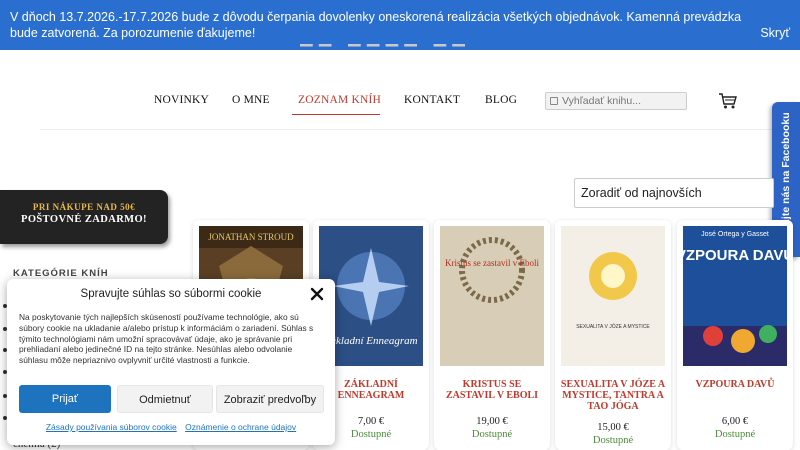 The image size is (800, 450). Describe the element at coordinates (432, 100) in the screenshot. I see `nav-item-kontakt: KONTAKT` at that location.